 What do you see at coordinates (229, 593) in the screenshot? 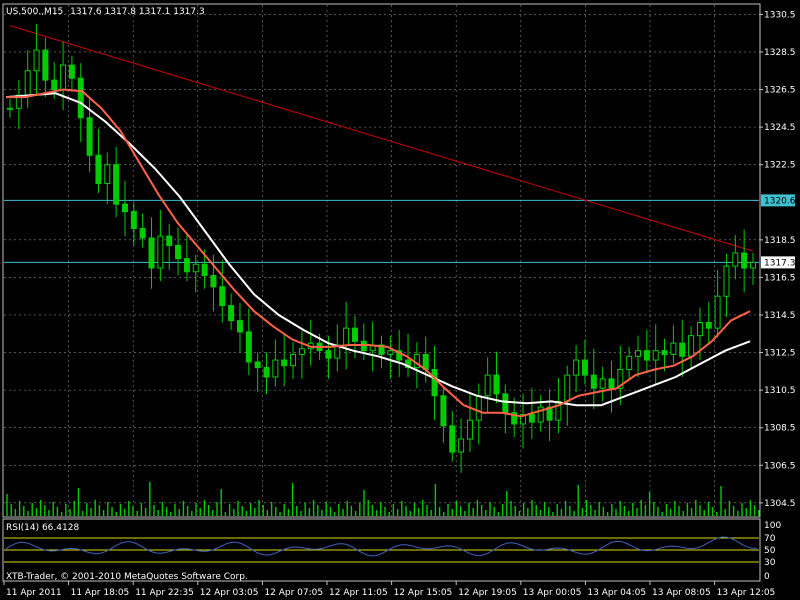
I see `x-tick-label: 12 Apr 03:05` at bounding box center [229, 593].